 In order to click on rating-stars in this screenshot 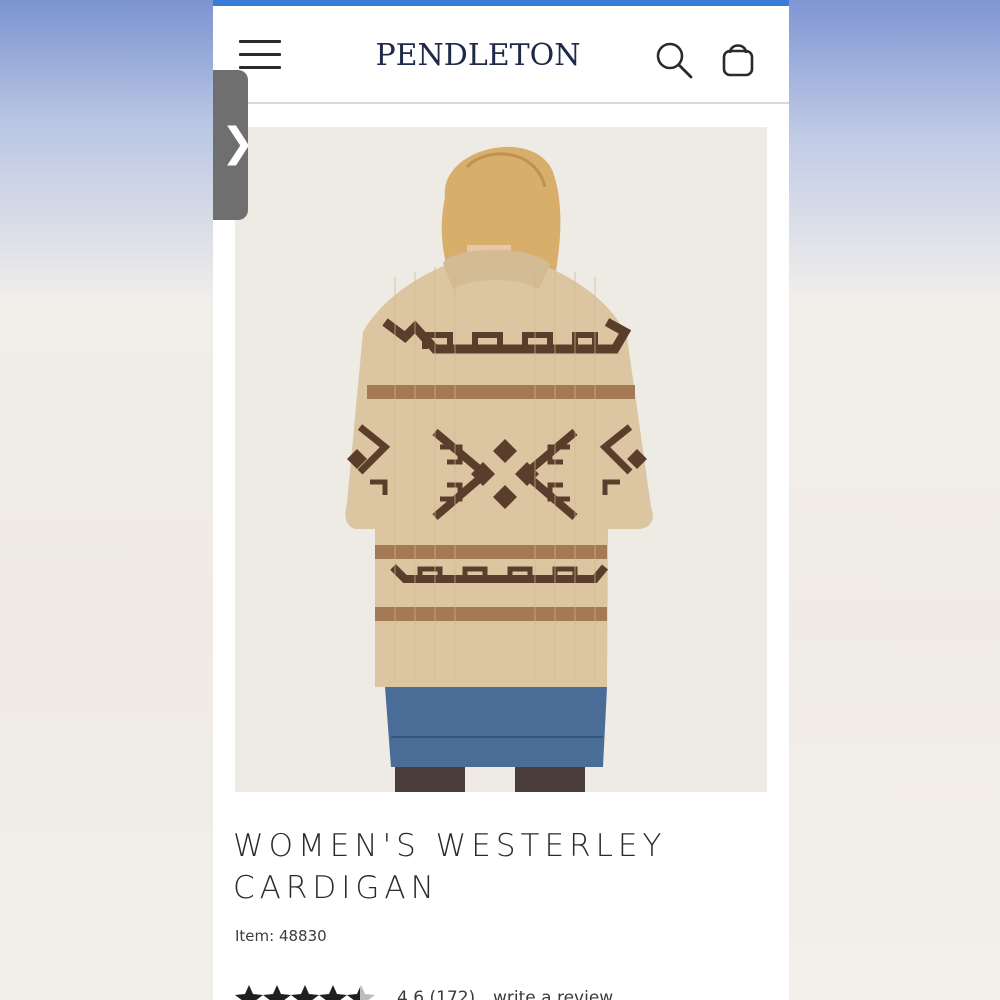, I will do `click(305, 992)`.